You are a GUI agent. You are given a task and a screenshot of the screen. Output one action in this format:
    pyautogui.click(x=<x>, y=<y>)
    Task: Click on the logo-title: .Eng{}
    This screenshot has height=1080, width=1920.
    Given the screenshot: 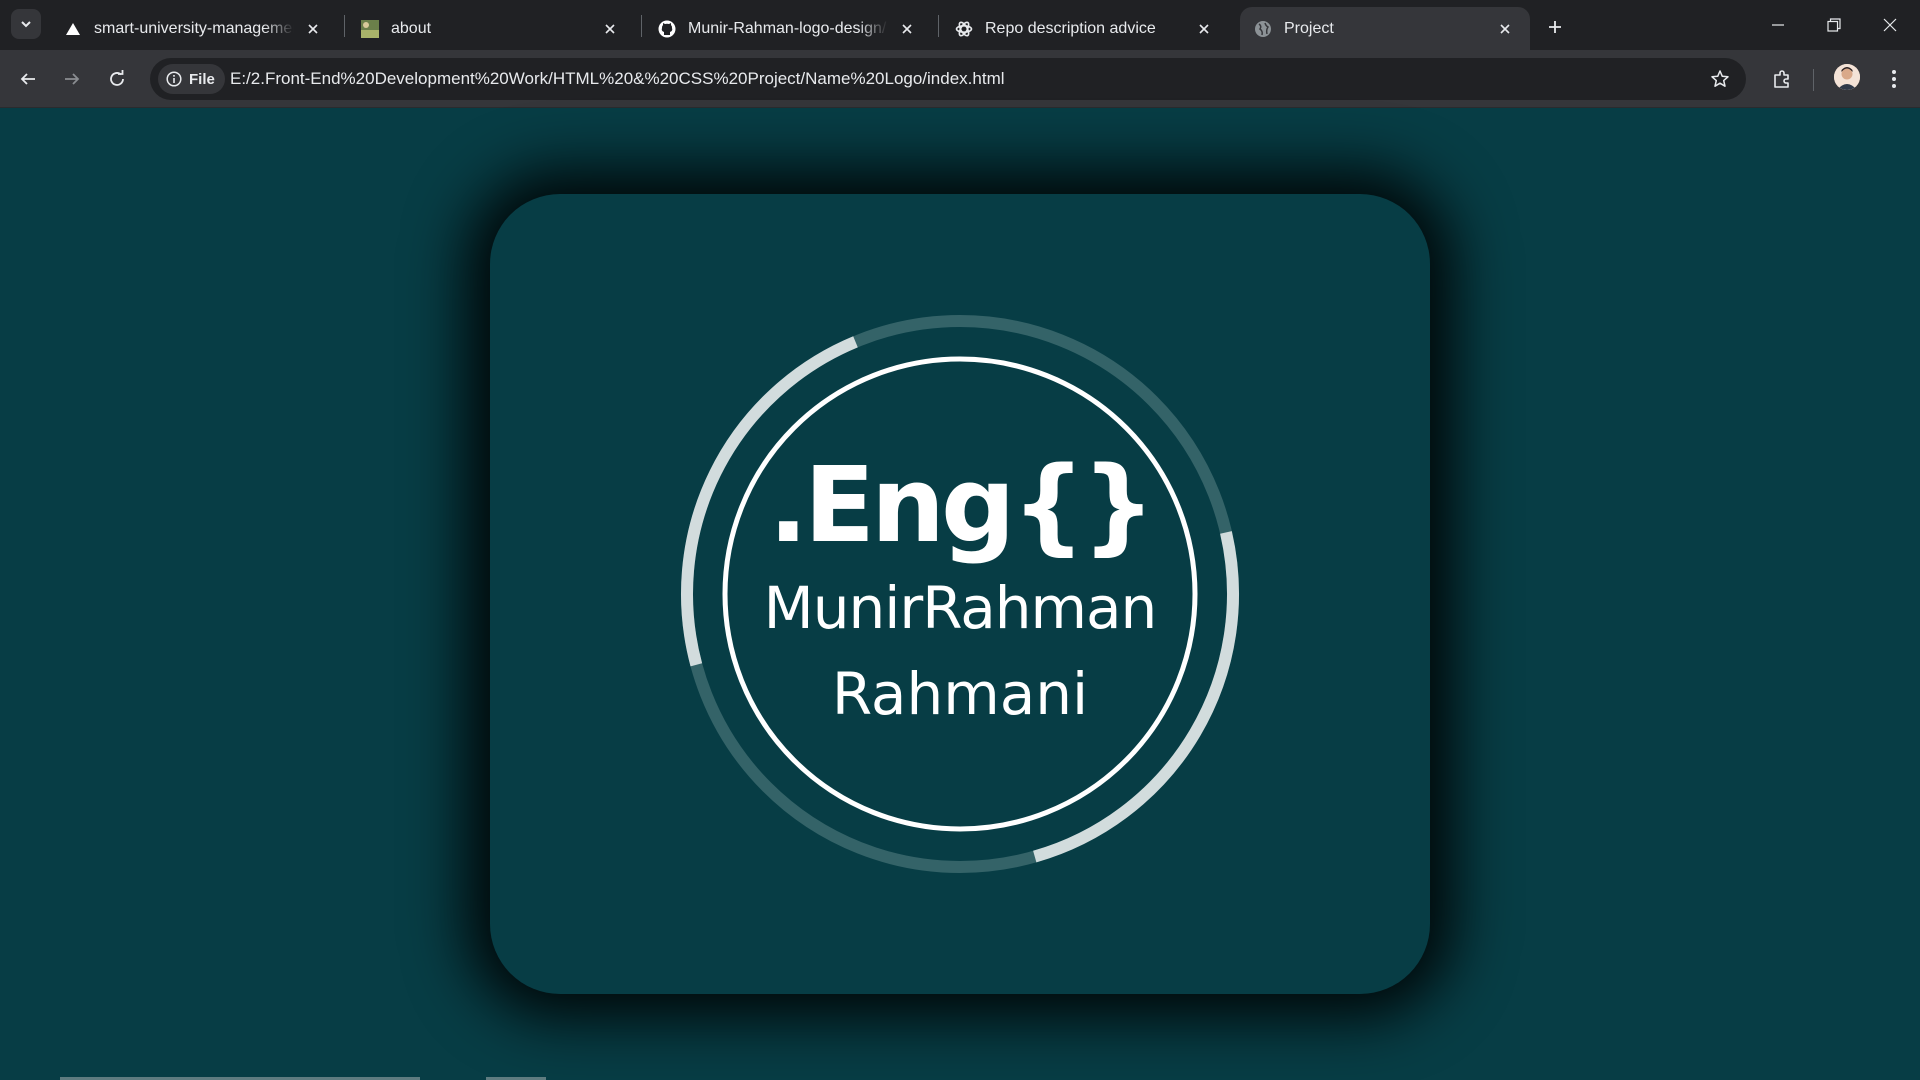 What is the action you would take?
    pyautogui.click(x=961, y=505)
    